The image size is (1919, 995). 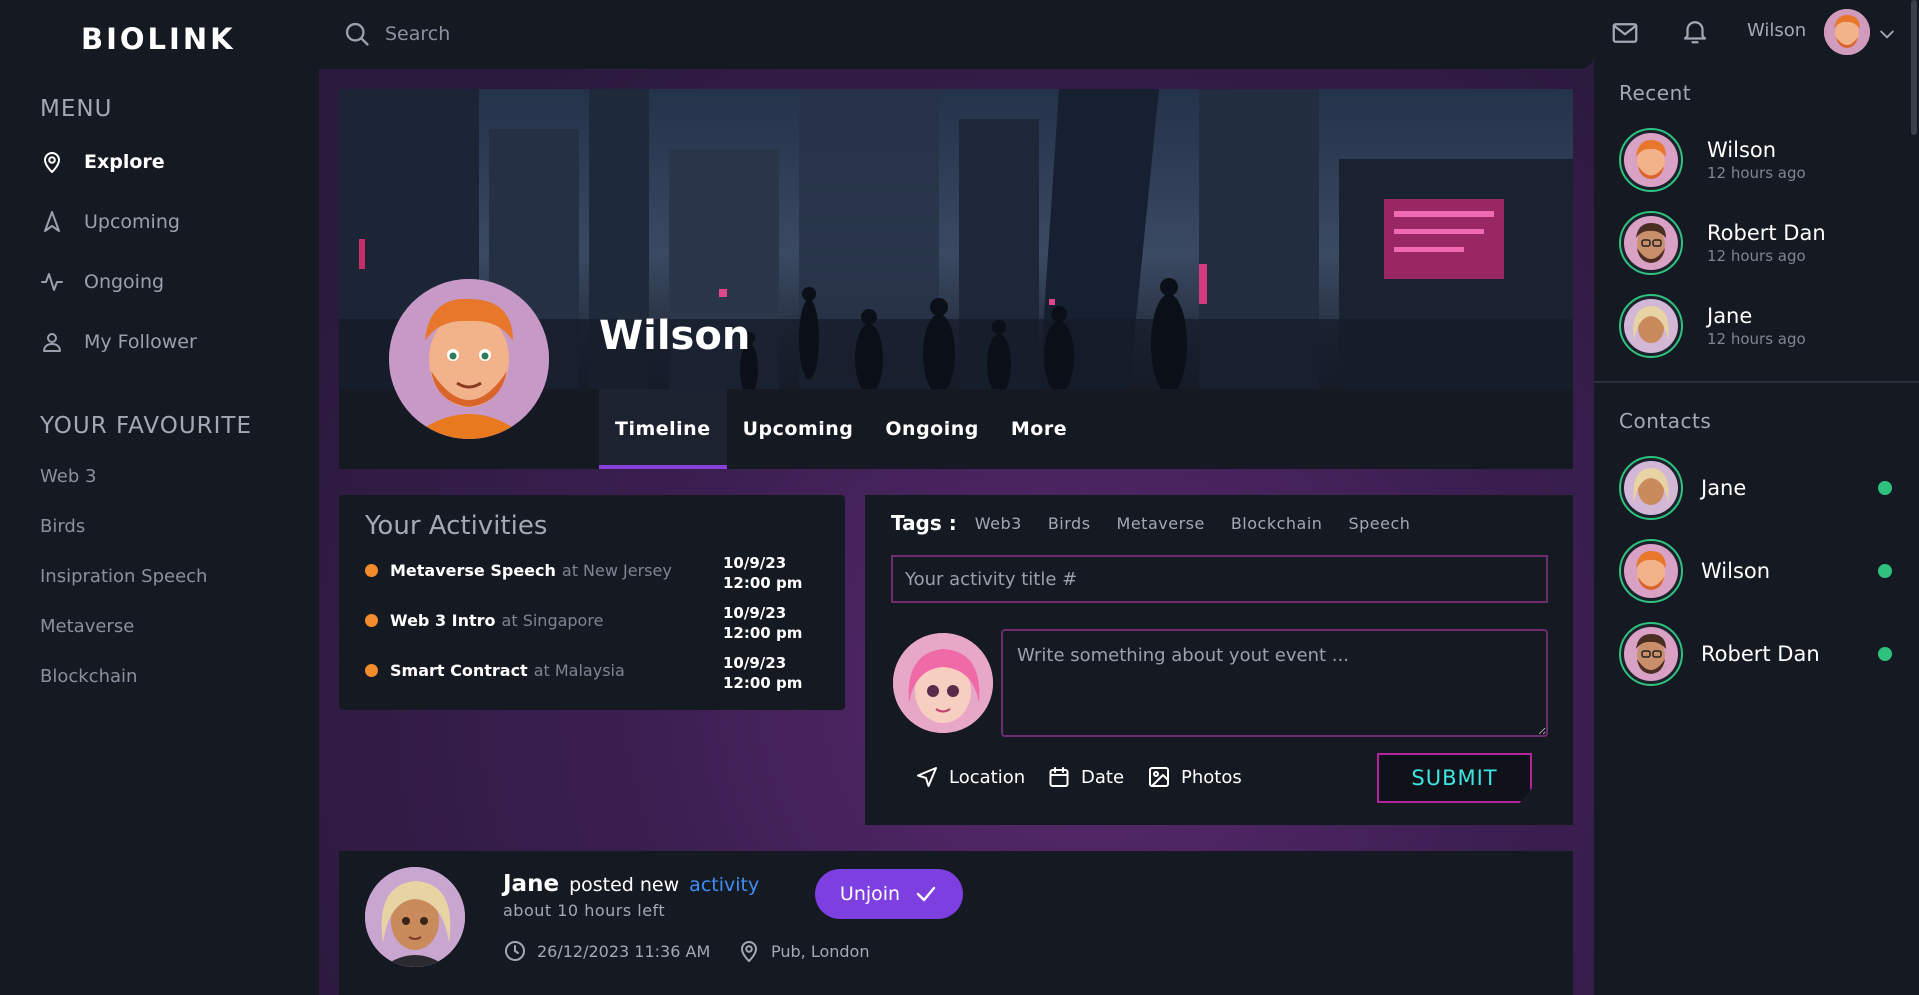 What do you see at coordinates (124, 282) in the screenshot?
I see `sidebar-item-label: Ongoing` at bounding box center [124, 282].